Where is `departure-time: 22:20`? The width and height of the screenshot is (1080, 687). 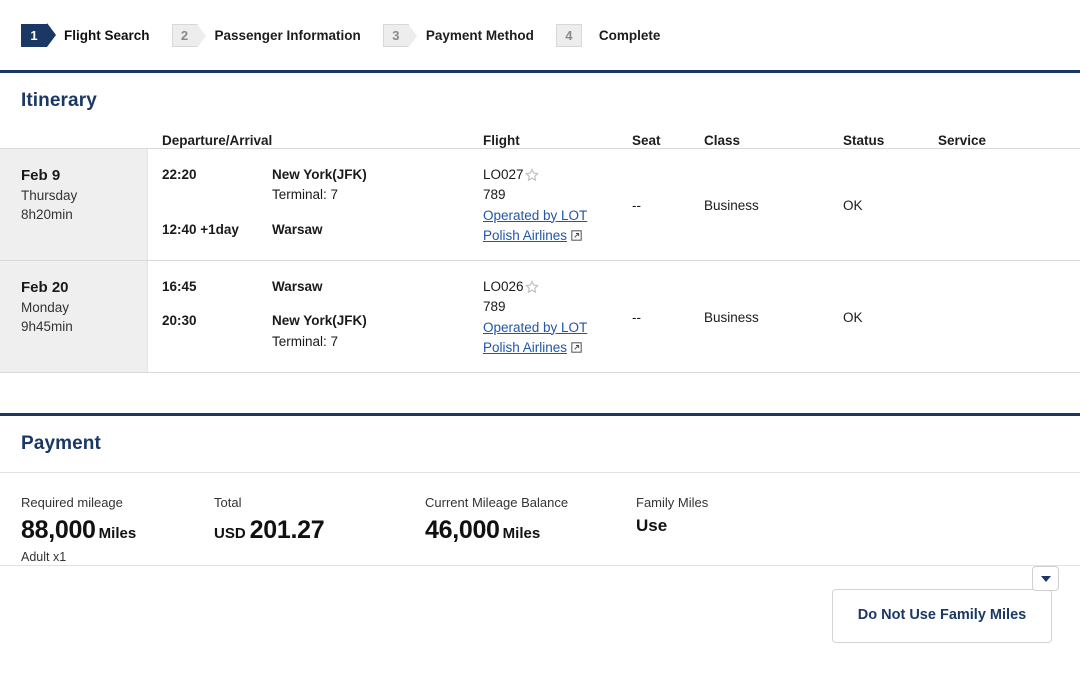
departure-time: 22:20 is located at coordinates (179, 174).